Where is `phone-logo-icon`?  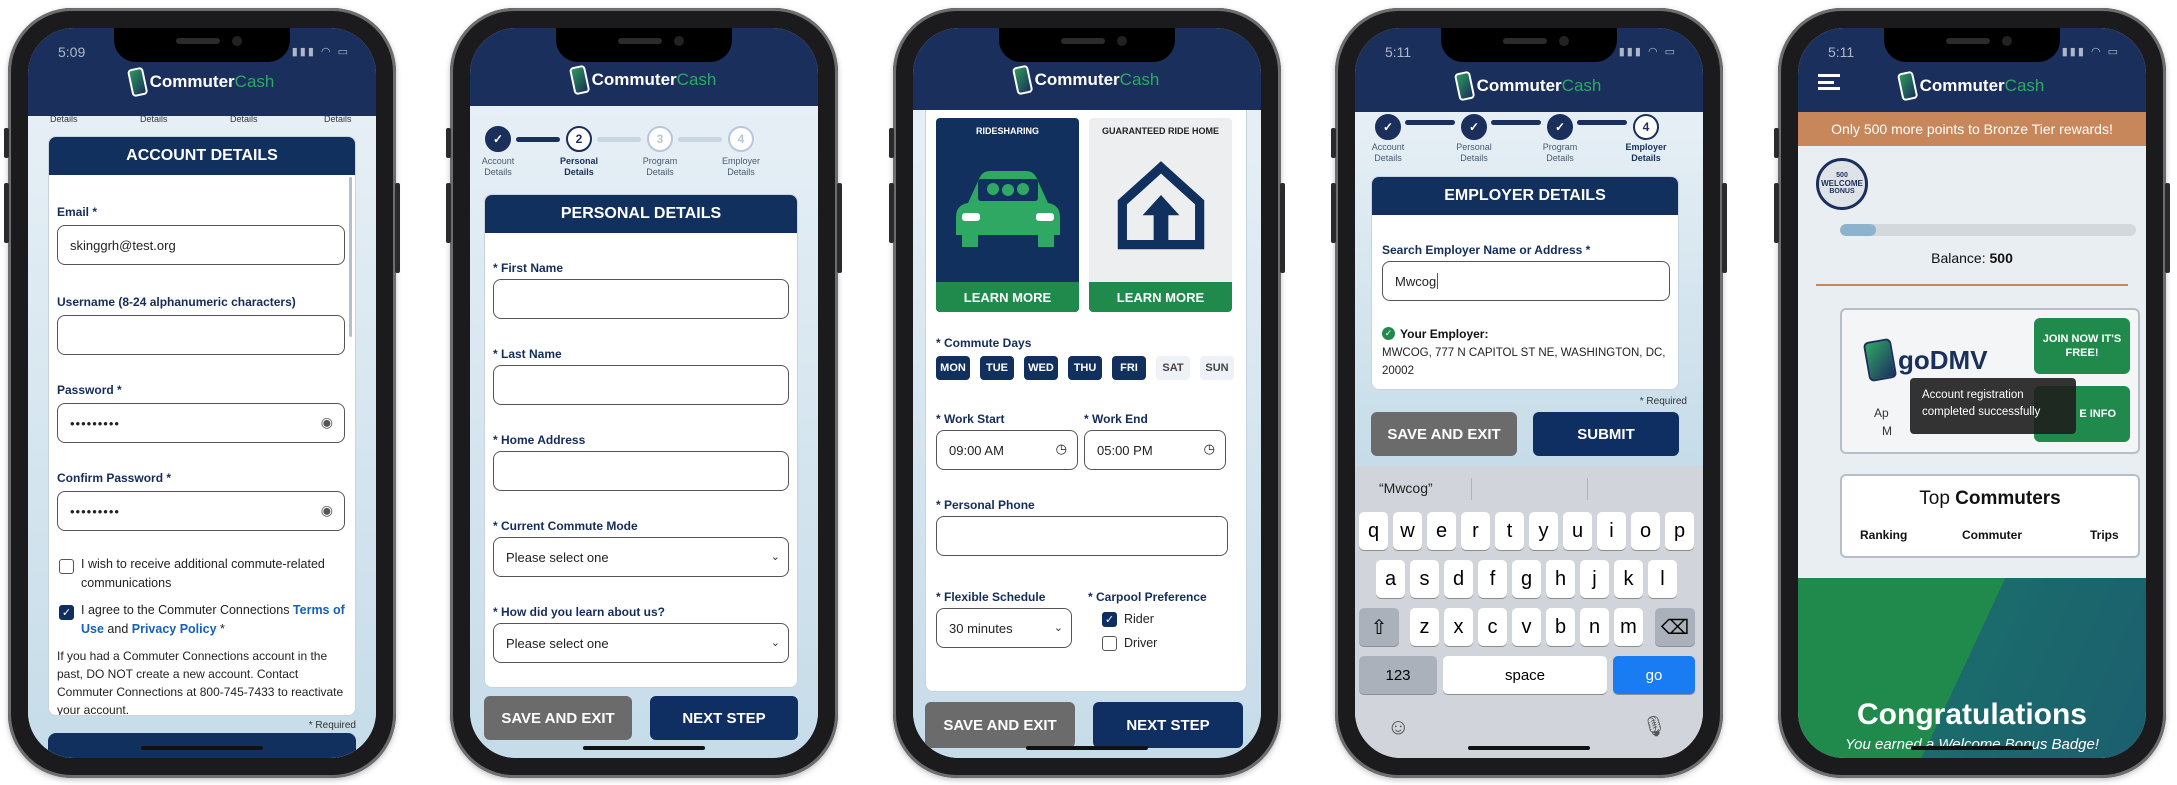 phone-logo-icon is located at coordinates (1022, 80).